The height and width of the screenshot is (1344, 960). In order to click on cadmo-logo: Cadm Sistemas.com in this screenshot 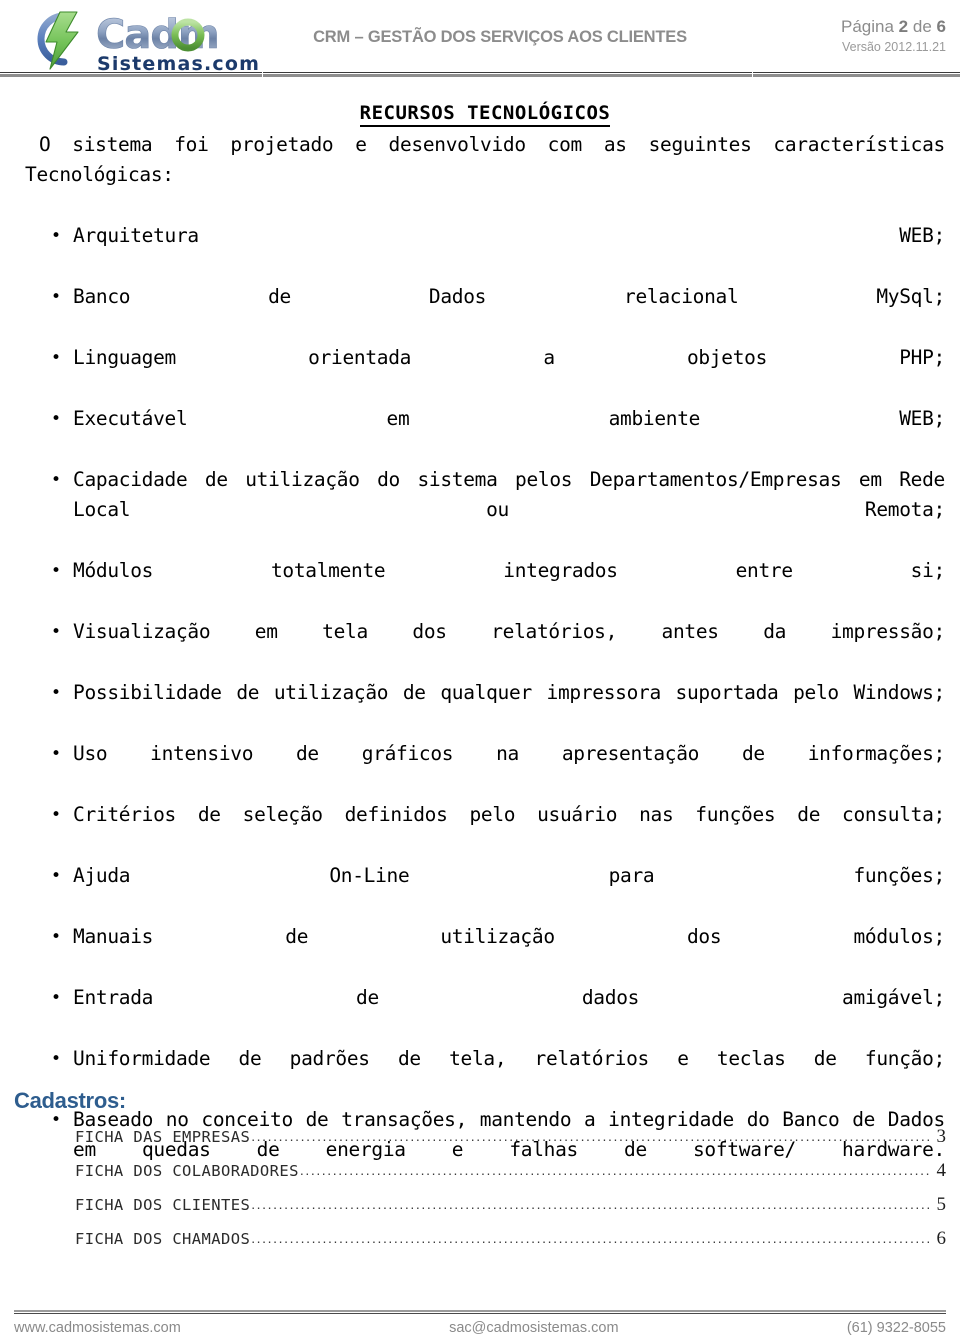, I will do `click(140, 40)`.